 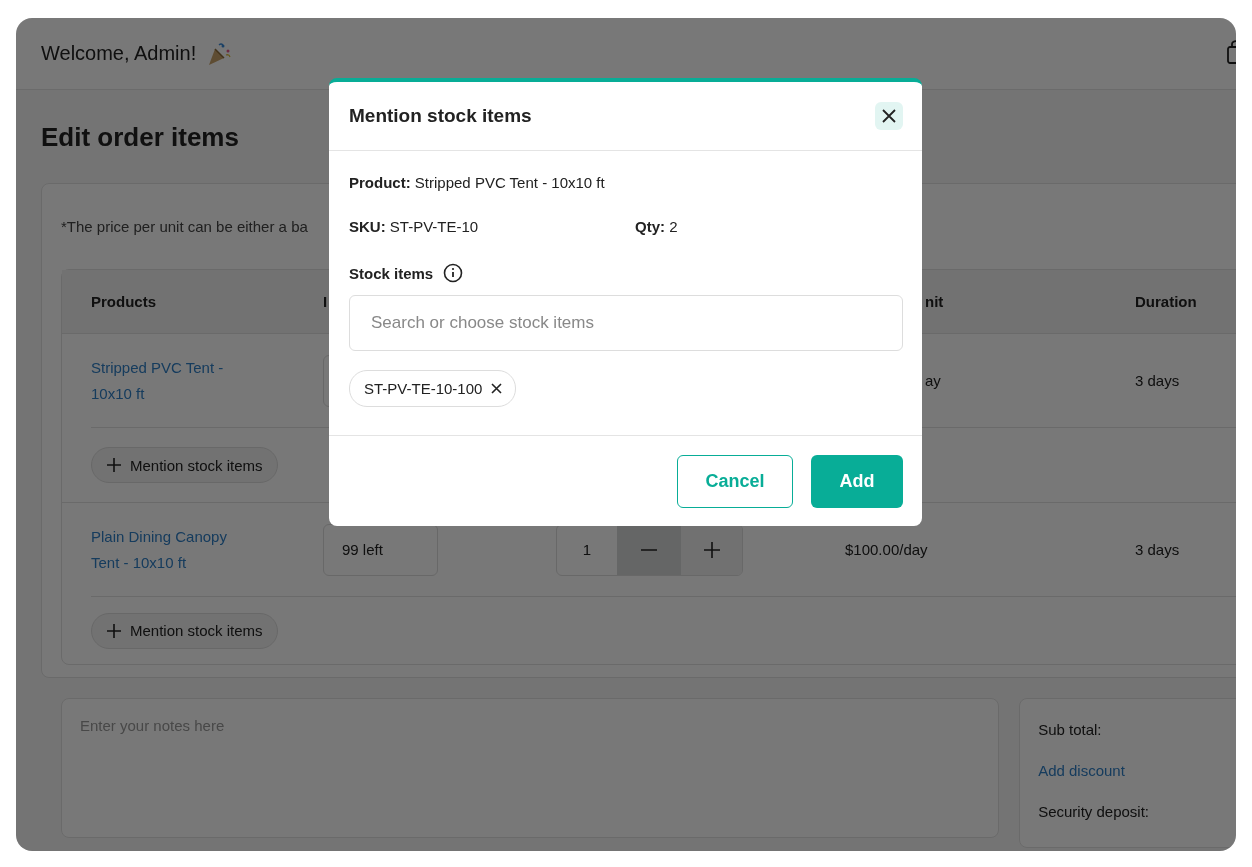 I want to click on stock-item-chip: ST-PV-TE-10-100, so click(x=433, y=388).